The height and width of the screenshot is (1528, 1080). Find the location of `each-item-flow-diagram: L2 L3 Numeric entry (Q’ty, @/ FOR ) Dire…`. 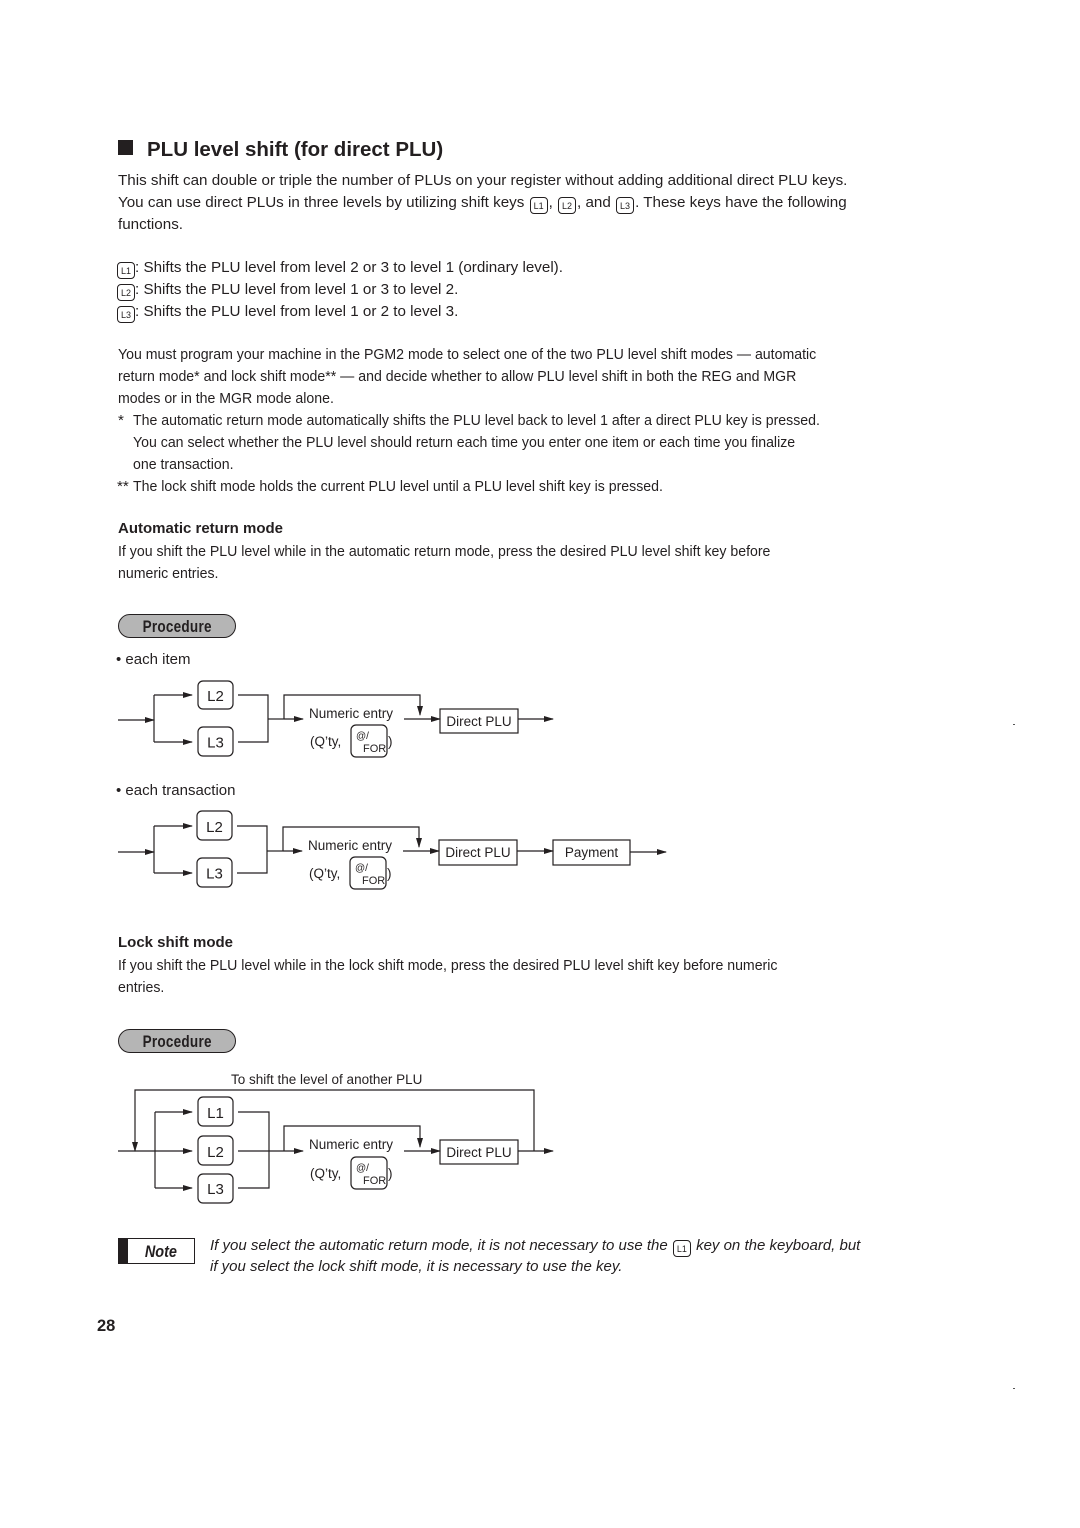

each-item-flow-diagram: L2 L3 Numeric entry (Q’ty, @/ FOR ) Dire… is located at coordinates (336, 719).